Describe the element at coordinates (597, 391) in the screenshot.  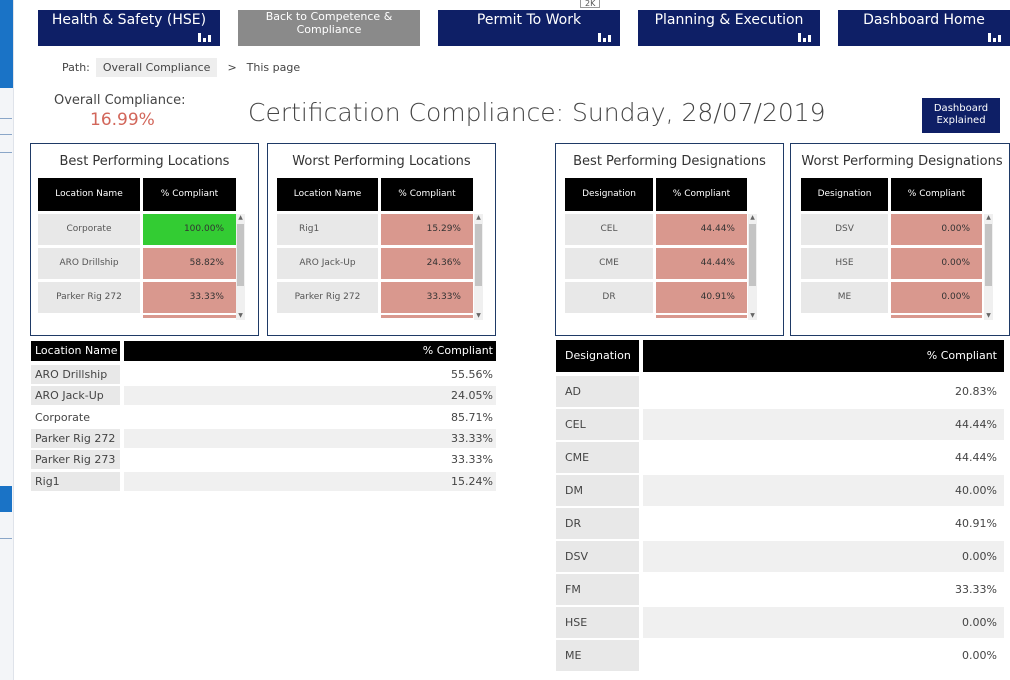
I see `table-cell-name: AD` at that location.